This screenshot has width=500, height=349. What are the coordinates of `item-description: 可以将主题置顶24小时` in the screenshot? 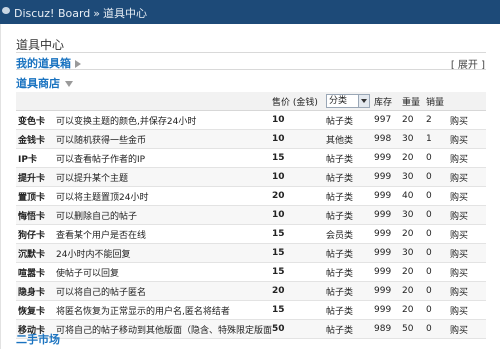 It's located at (164, 196).